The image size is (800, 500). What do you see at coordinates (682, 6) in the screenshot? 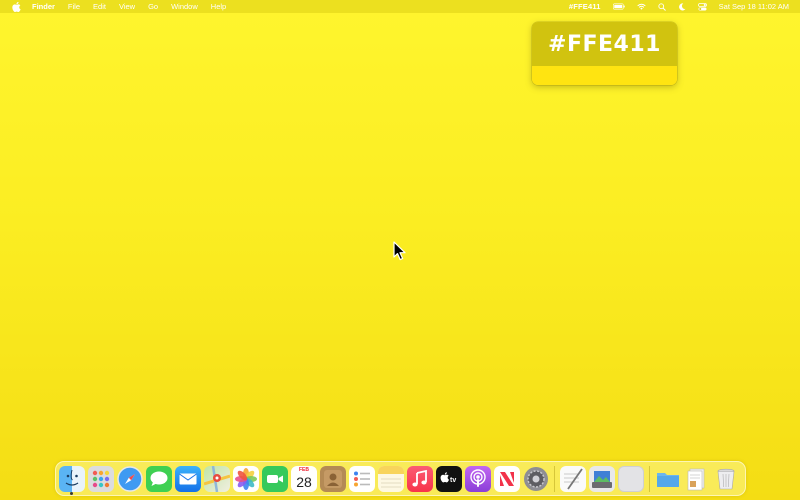
I see `focus-moon-icon` at bounding box center [682, 6].